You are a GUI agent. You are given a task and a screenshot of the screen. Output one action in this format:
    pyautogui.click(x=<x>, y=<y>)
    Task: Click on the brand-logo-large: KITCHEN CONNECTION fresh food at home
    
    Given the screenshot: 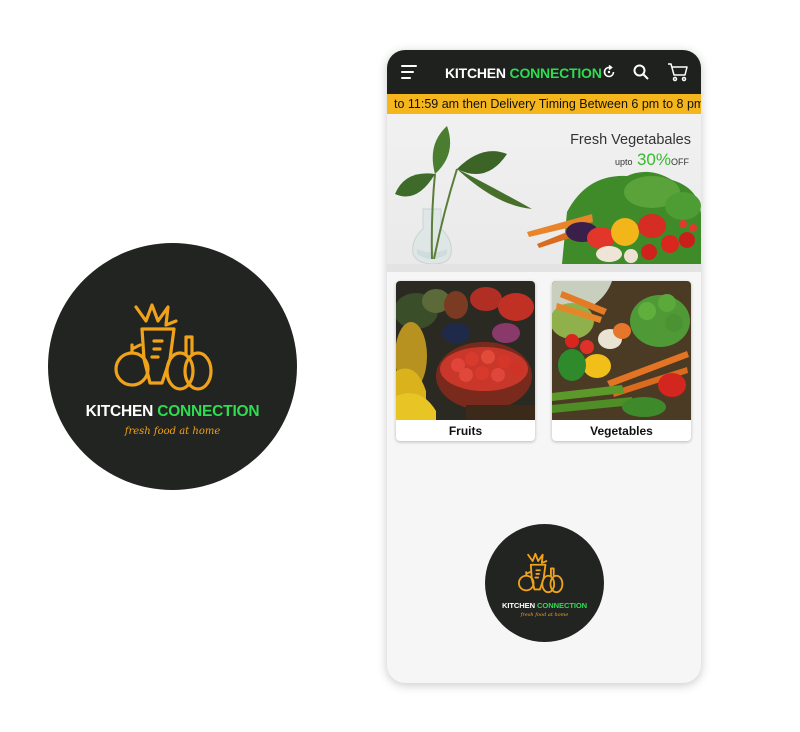 What is the action you would take?
    pyautogui.click(x=172, y=366)
    